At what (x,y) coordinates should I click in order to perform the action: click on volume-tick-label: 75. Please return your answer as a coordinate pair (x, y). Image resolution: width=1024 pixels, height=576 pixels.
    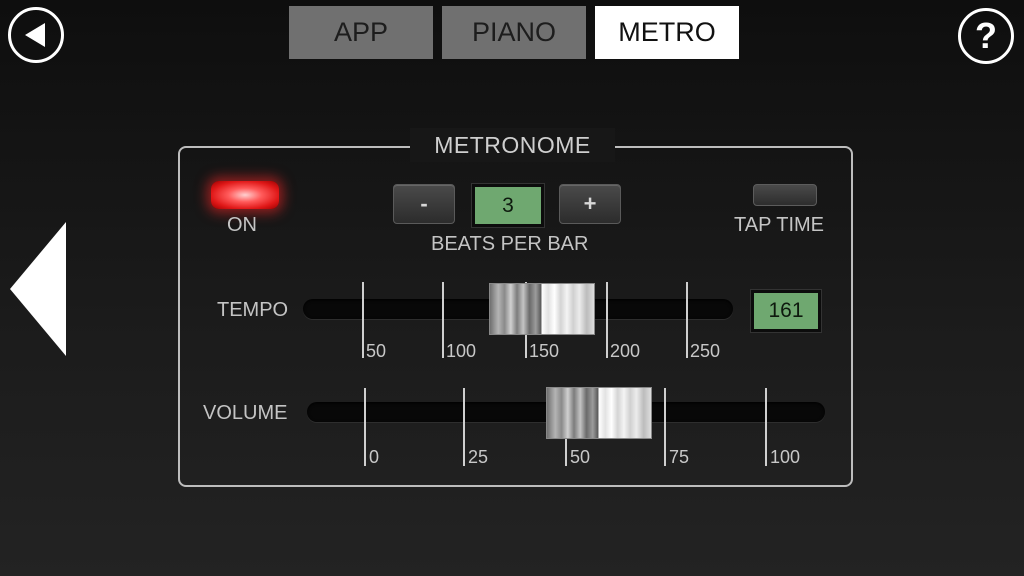
    Looking at the image, I should click on (679, 457).